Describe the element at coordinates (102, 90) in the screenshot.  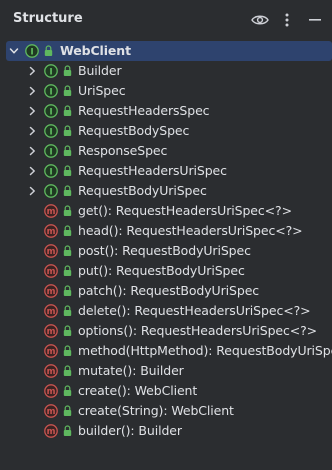
I see `tree-row-label: UriSpec` at that location.